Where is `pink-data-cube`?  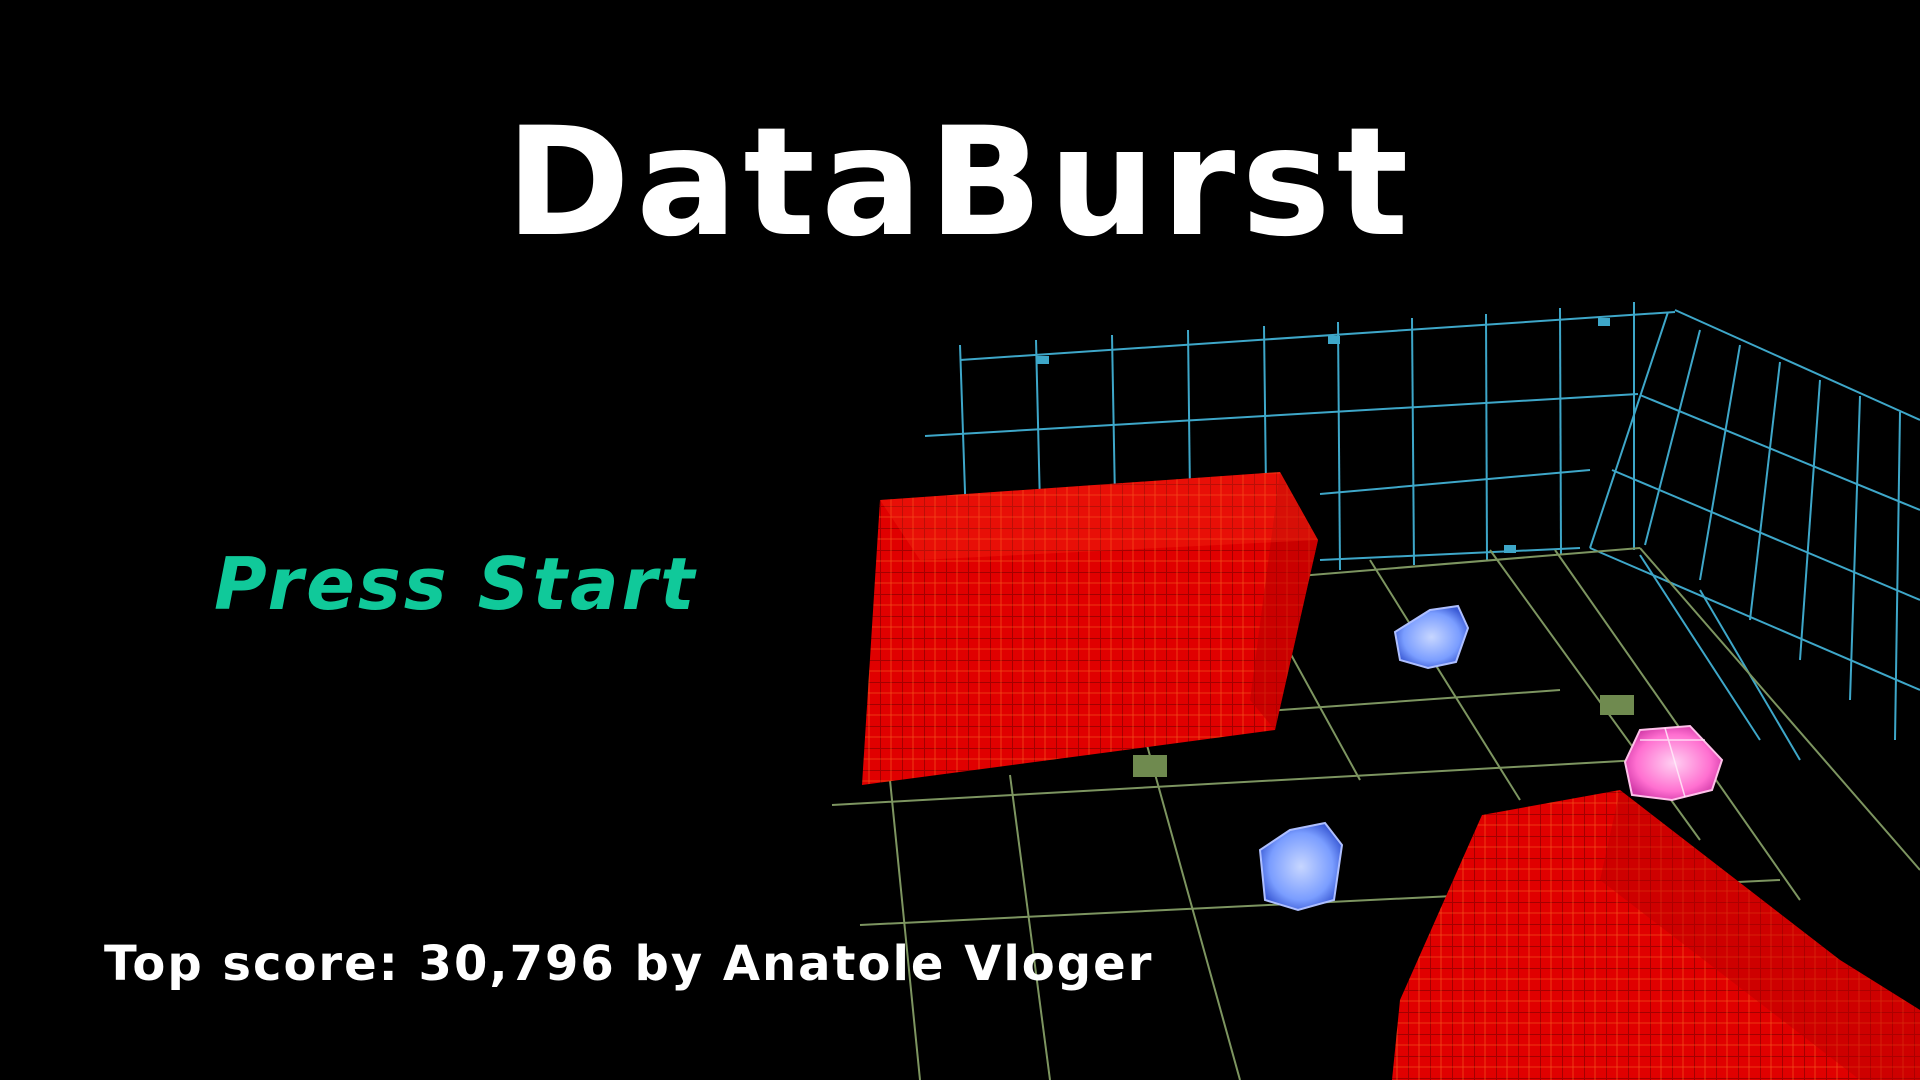
pink-data-cube is located at coordinates (1673, 763).